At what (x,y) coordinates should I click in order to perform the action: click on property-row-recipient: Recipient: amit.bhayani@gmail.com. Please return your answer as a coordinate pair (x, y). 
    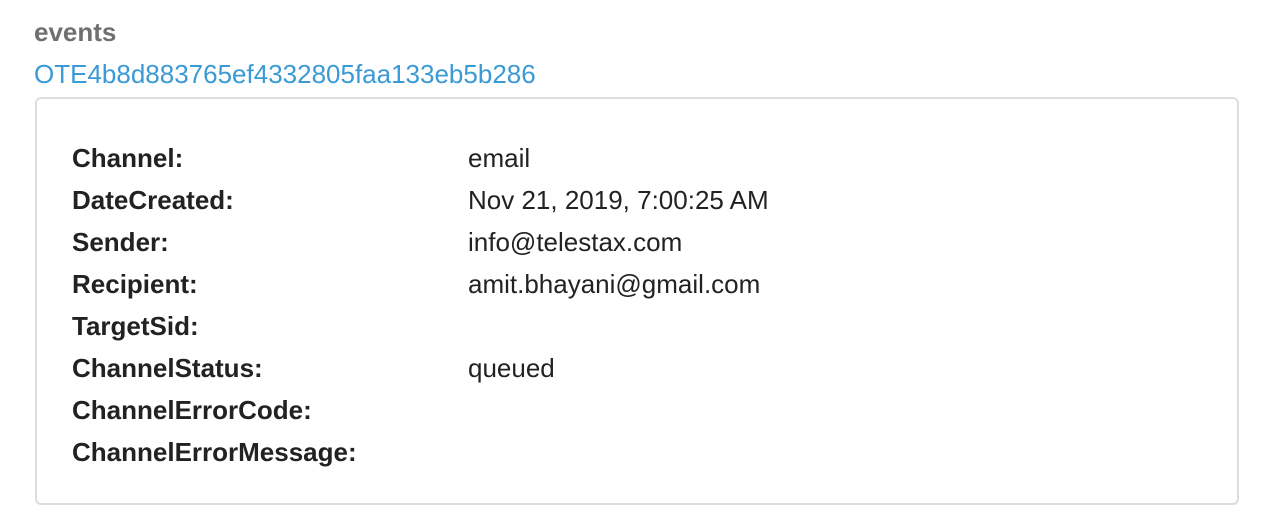
    Looking at the image, I should click on (420, 284).